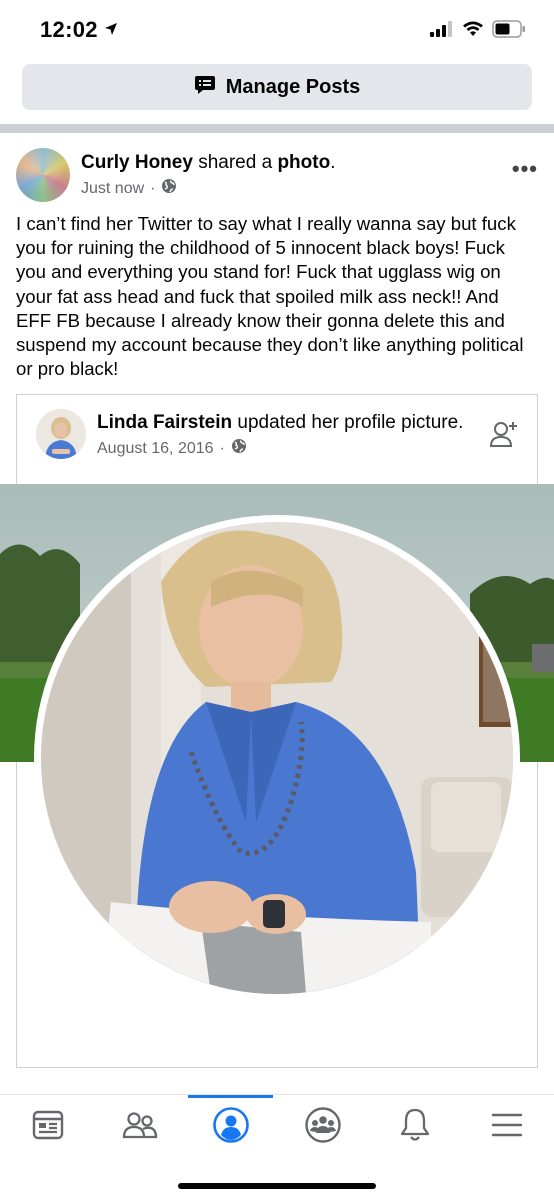 The width and height of the screenshot is (554, 1200). What do you see at coordinates (504, 436) in the screenshot?
I see `add-friend-icon` at bounding box center [504, 436].